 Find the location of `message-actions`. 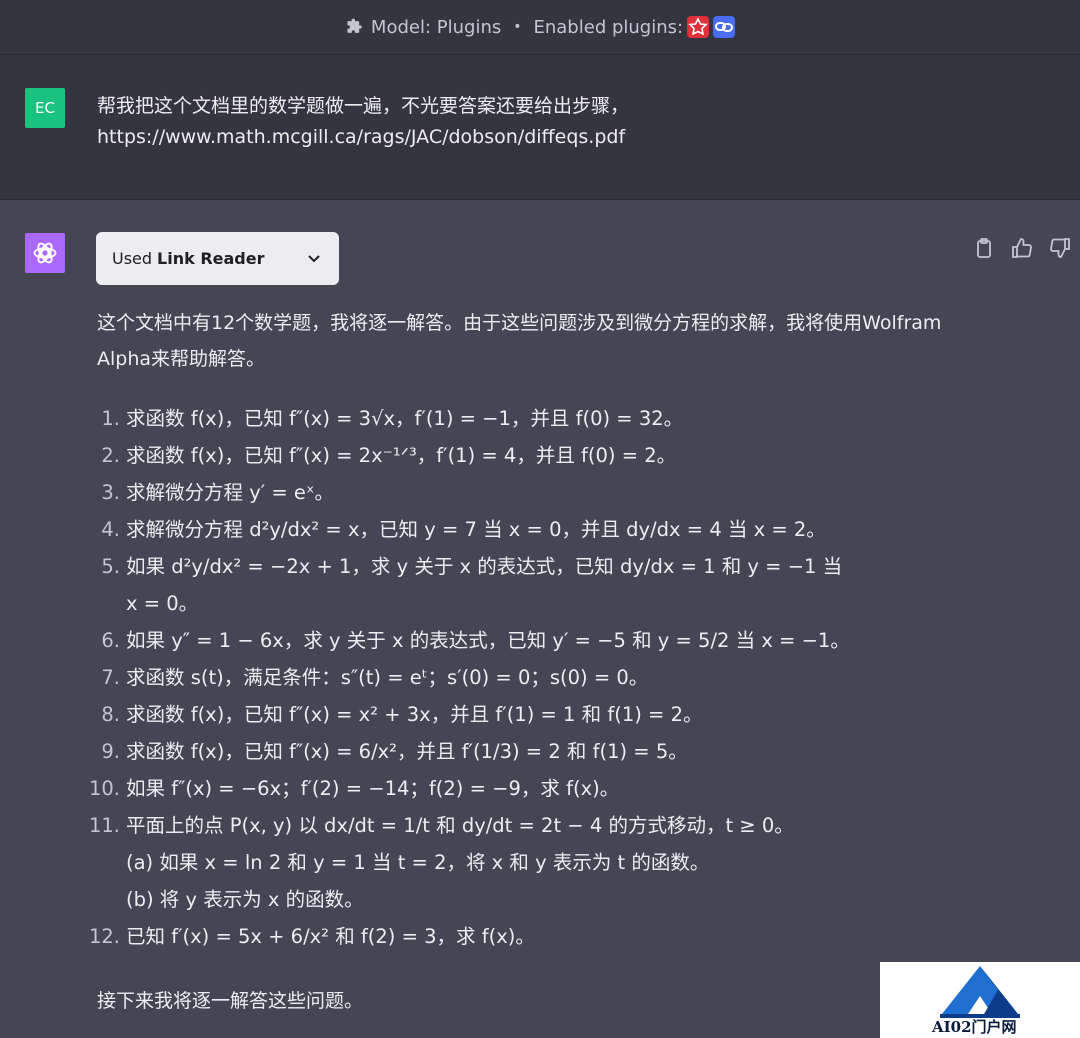

message-actions is located at coordinates (1022, 248).